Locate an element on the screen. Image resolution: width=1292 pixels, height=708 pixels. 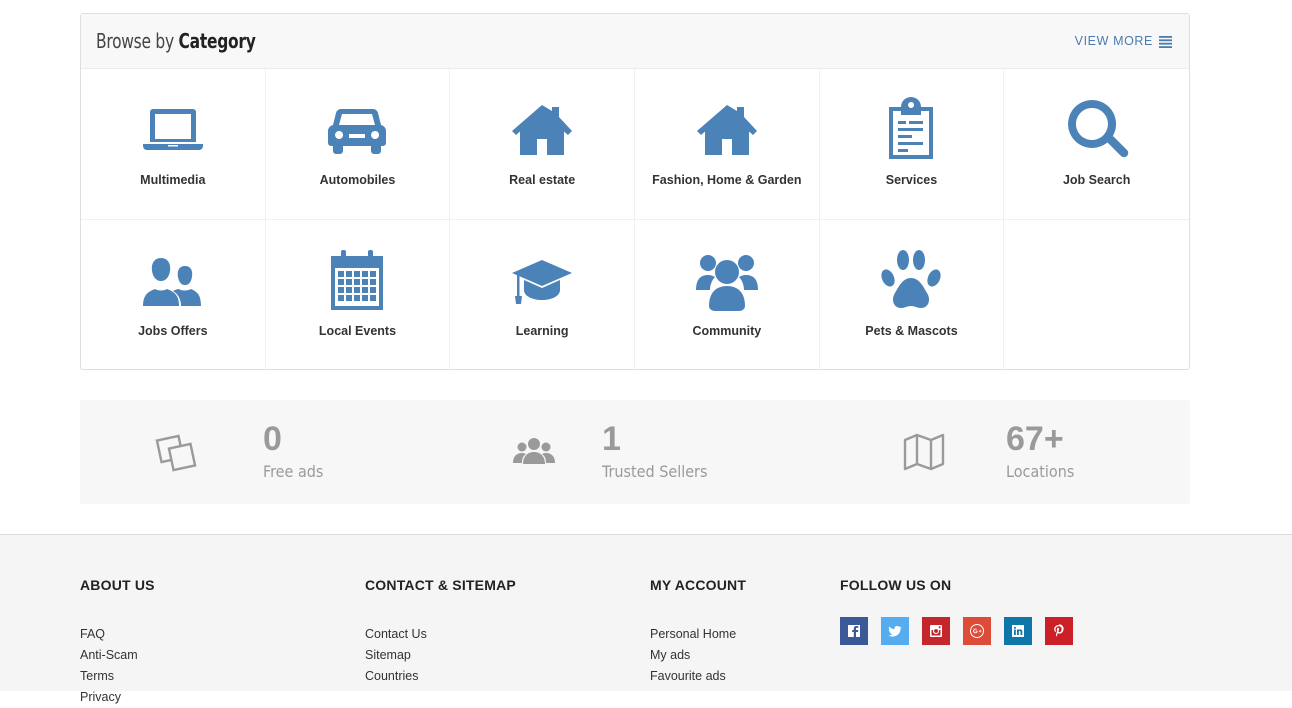
footer-heading: ABOUT US is located at coordinates (117, 585).